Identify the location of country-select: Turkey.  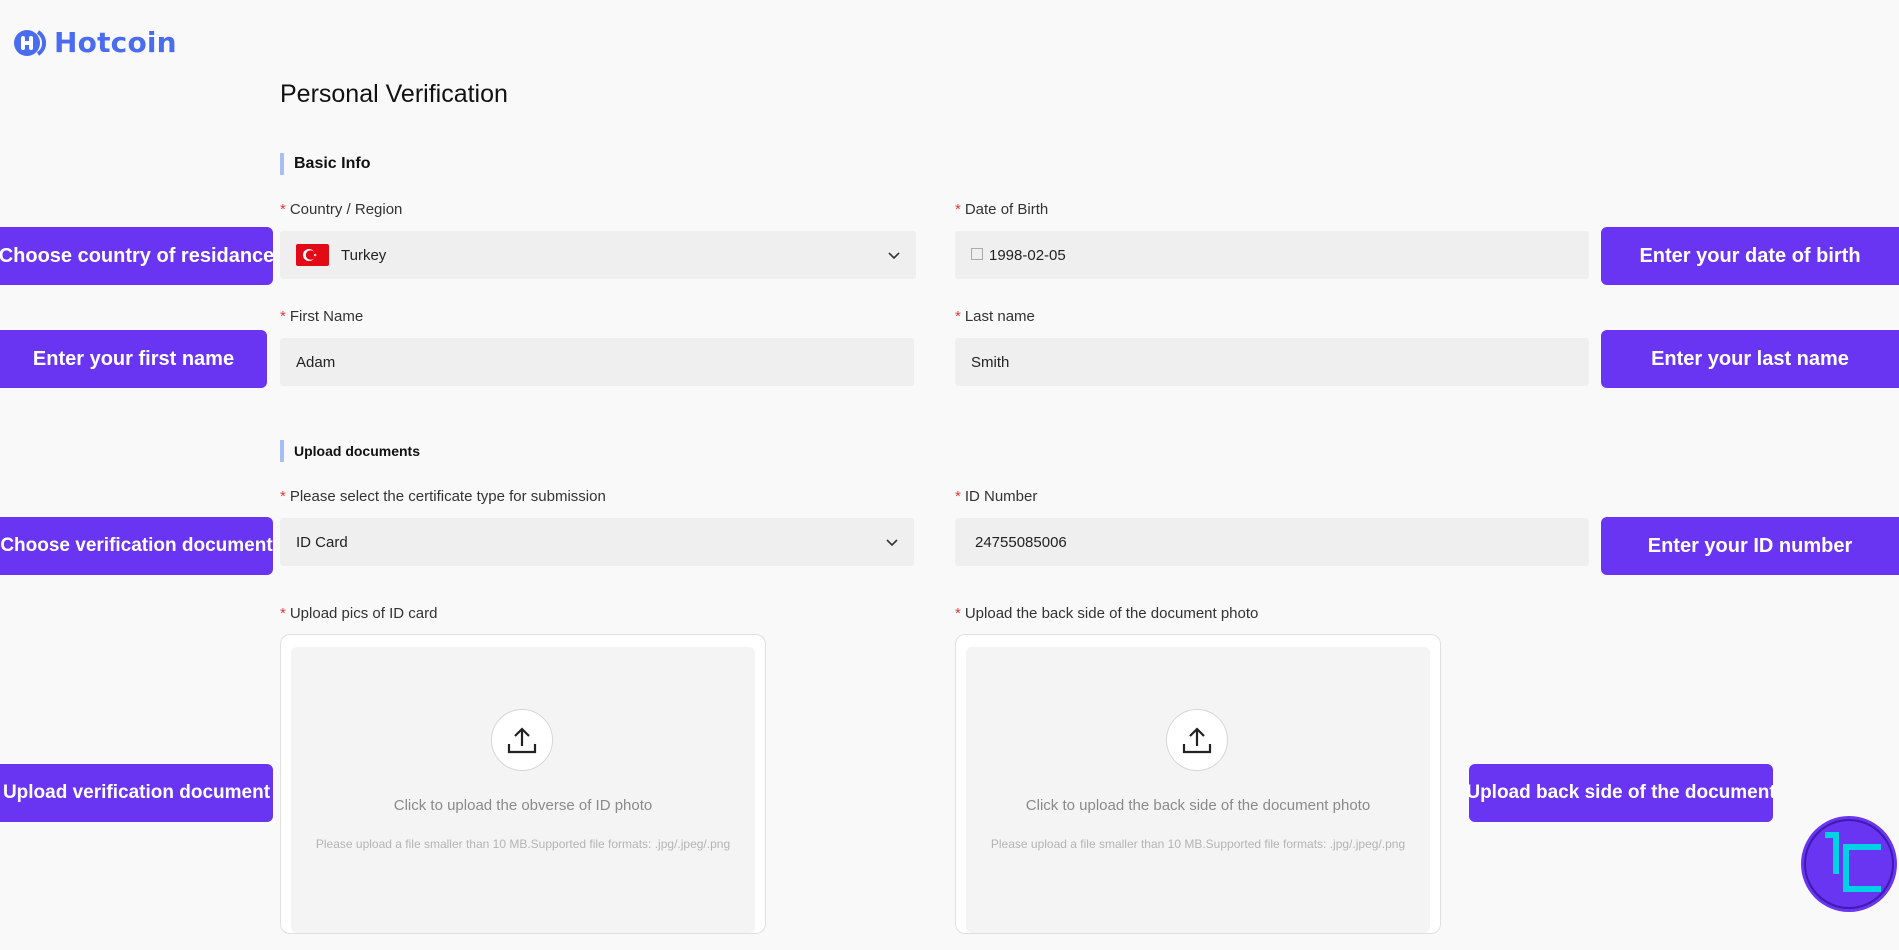
(598, 255).